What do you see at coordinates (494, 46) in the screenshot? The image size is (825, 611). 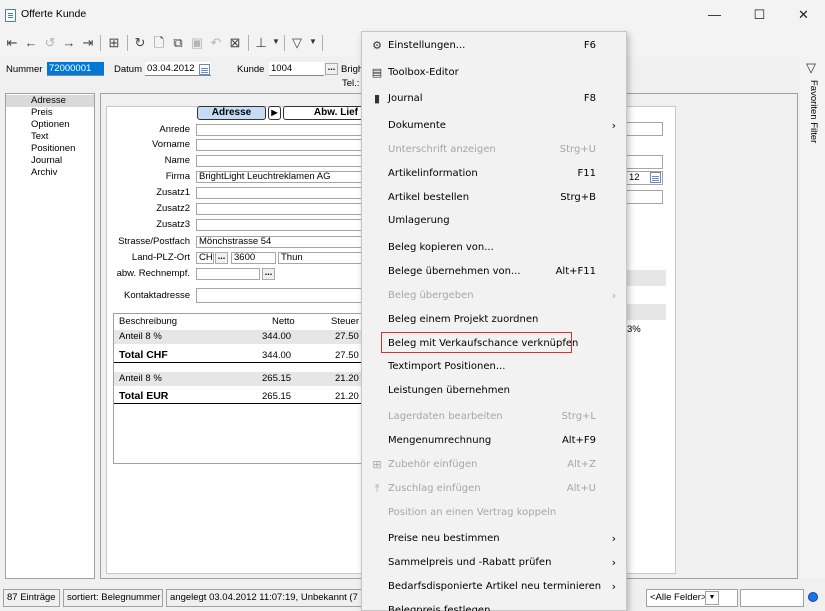 I see `menu-item: ⚙ Einstellungen... F6` at bounding box center [494, 46].